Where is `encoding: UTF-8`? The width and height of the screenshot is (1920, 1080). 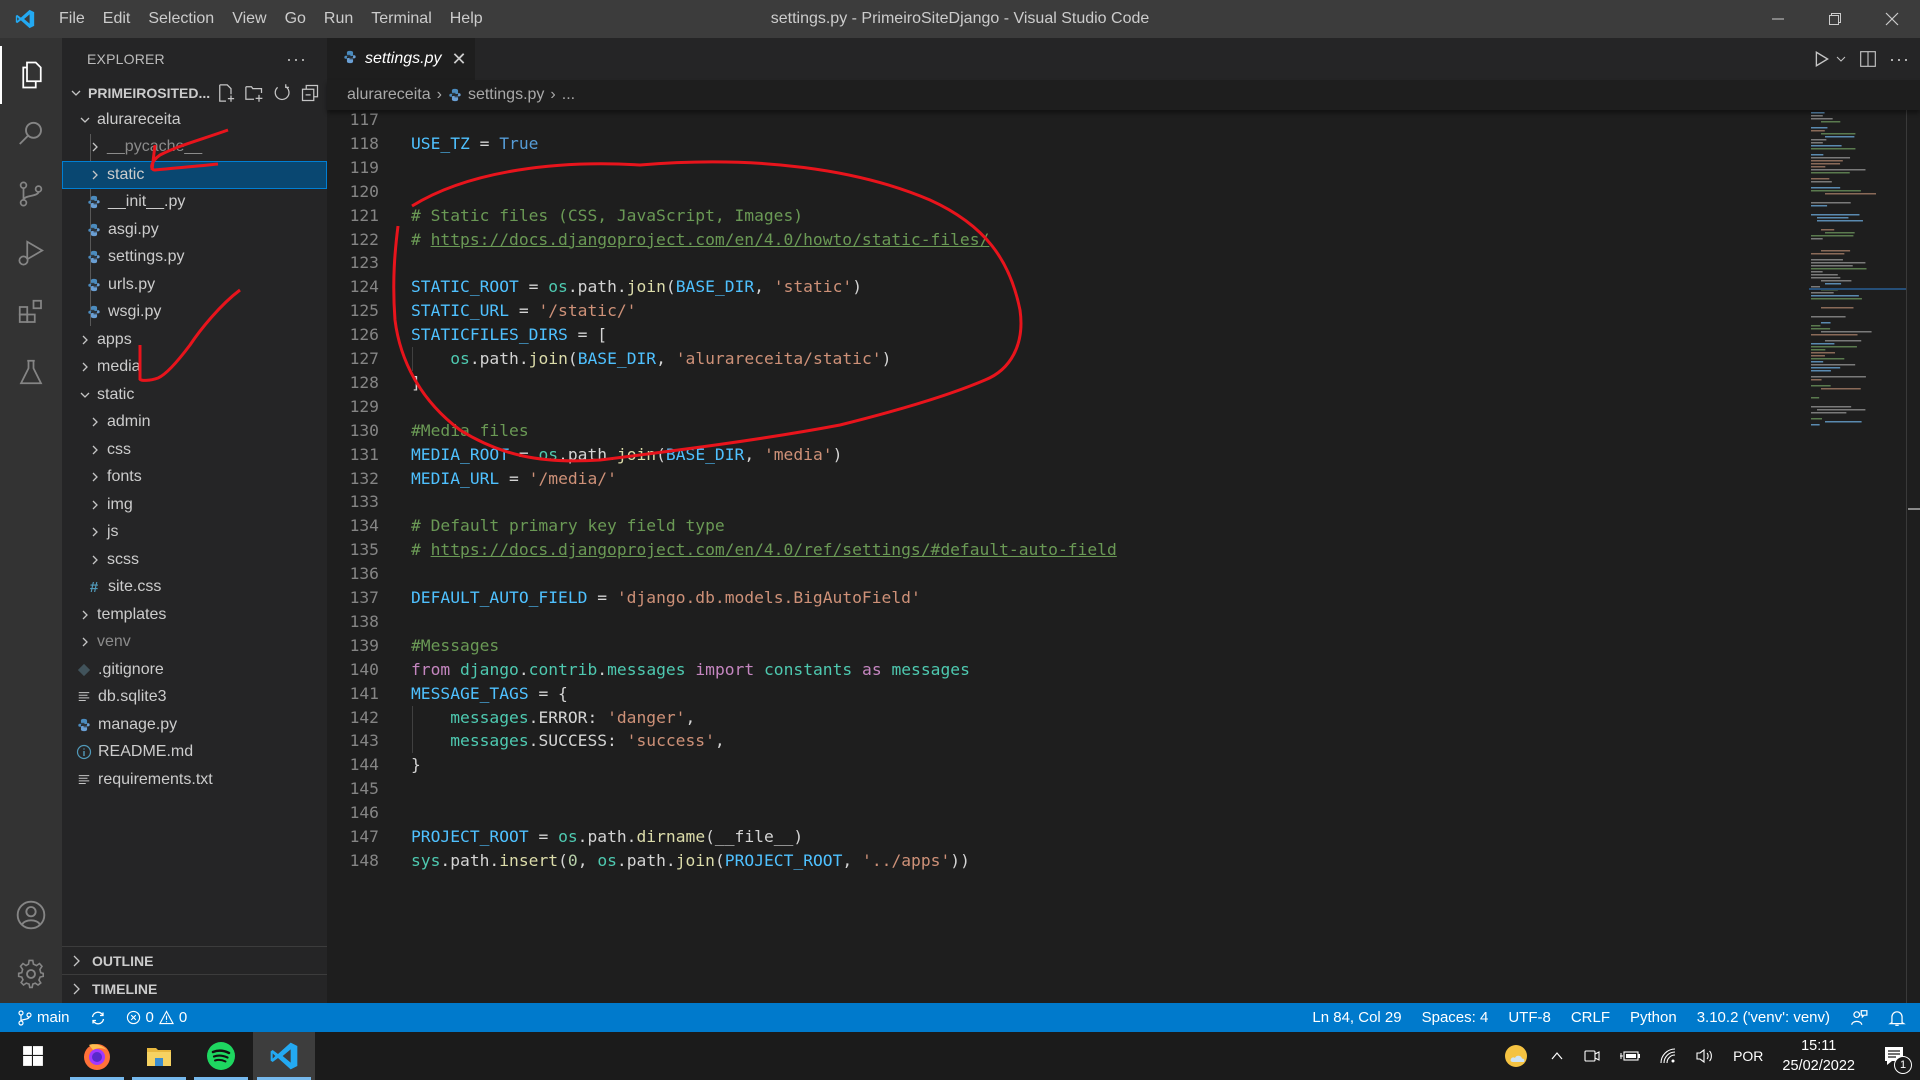 encoding: UTF-8 is located at coordinates (1529, 1017).